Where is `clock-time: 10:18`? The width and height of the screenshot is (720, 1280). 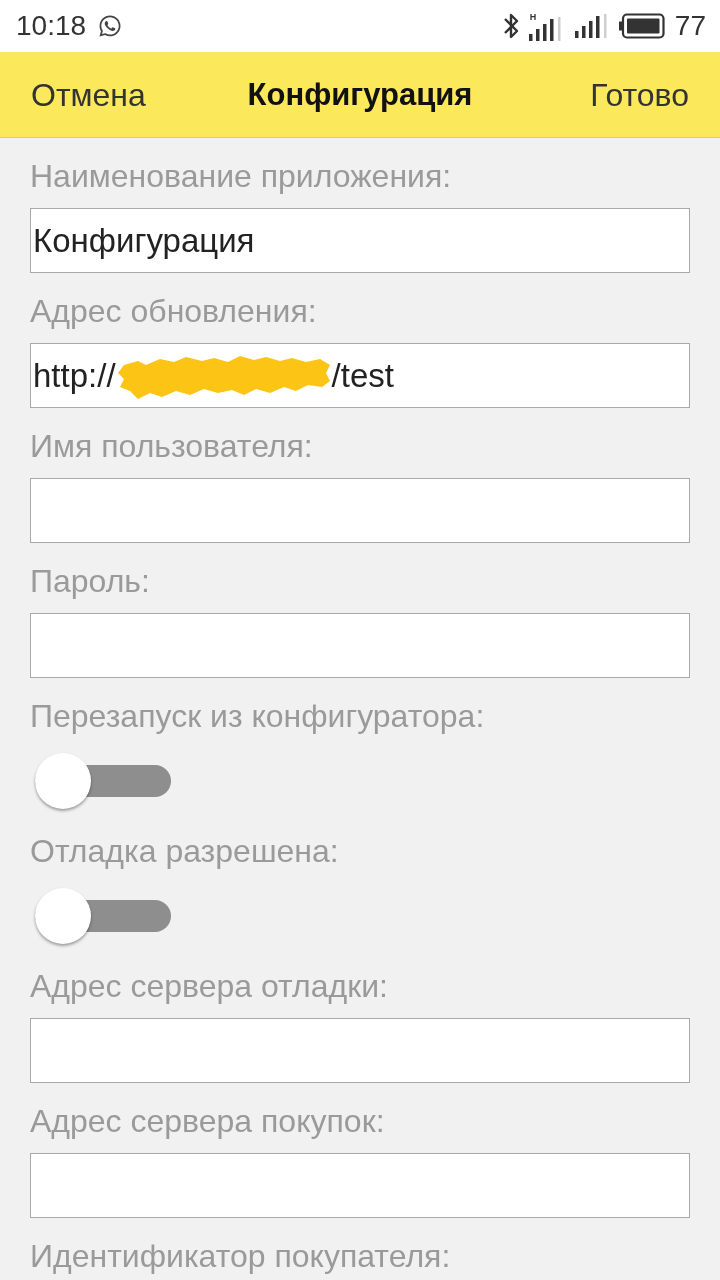 clock-time: 10:18 is located at coordinates (51, 26).